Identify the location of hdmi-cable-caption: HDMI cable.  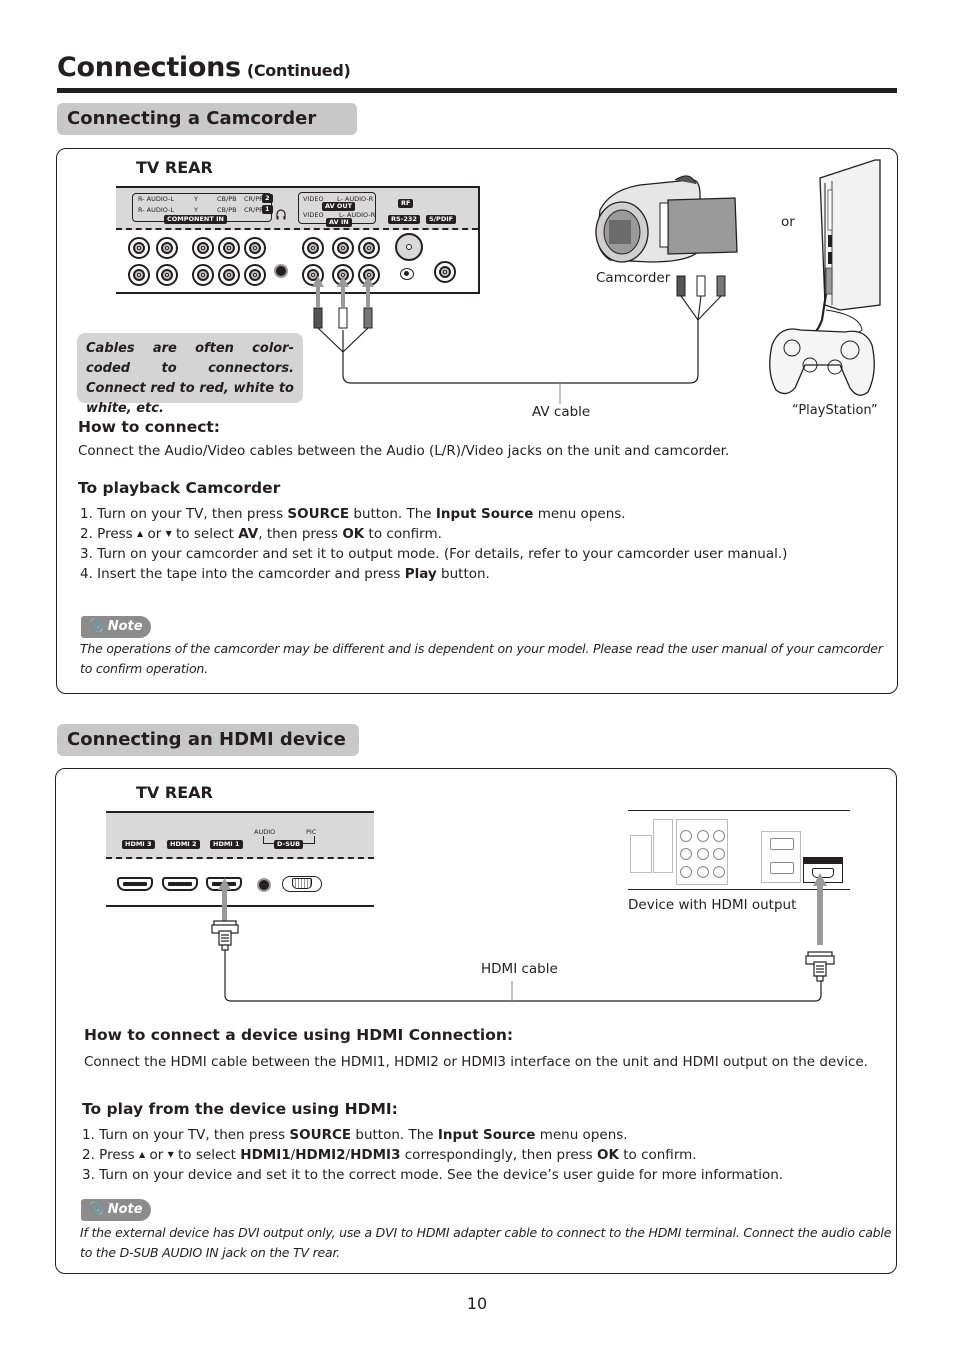
(519, 969).